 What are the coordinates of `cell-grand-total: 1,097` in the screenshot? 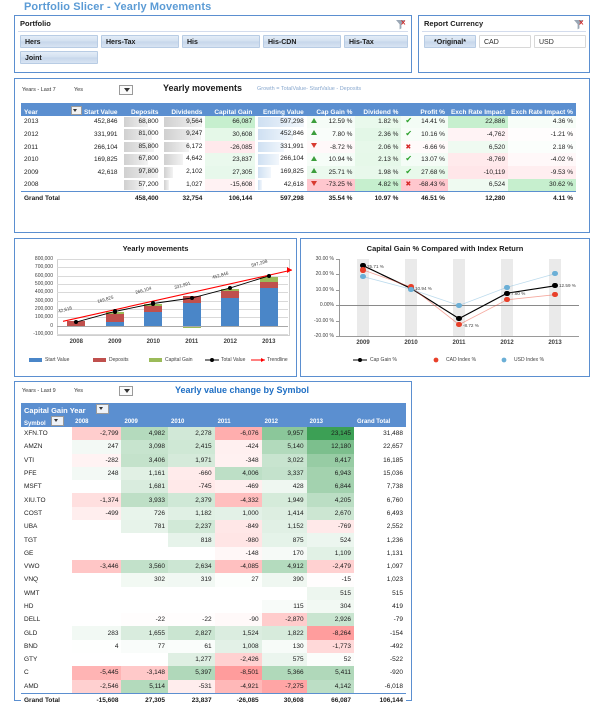 It's located at (394, 567).